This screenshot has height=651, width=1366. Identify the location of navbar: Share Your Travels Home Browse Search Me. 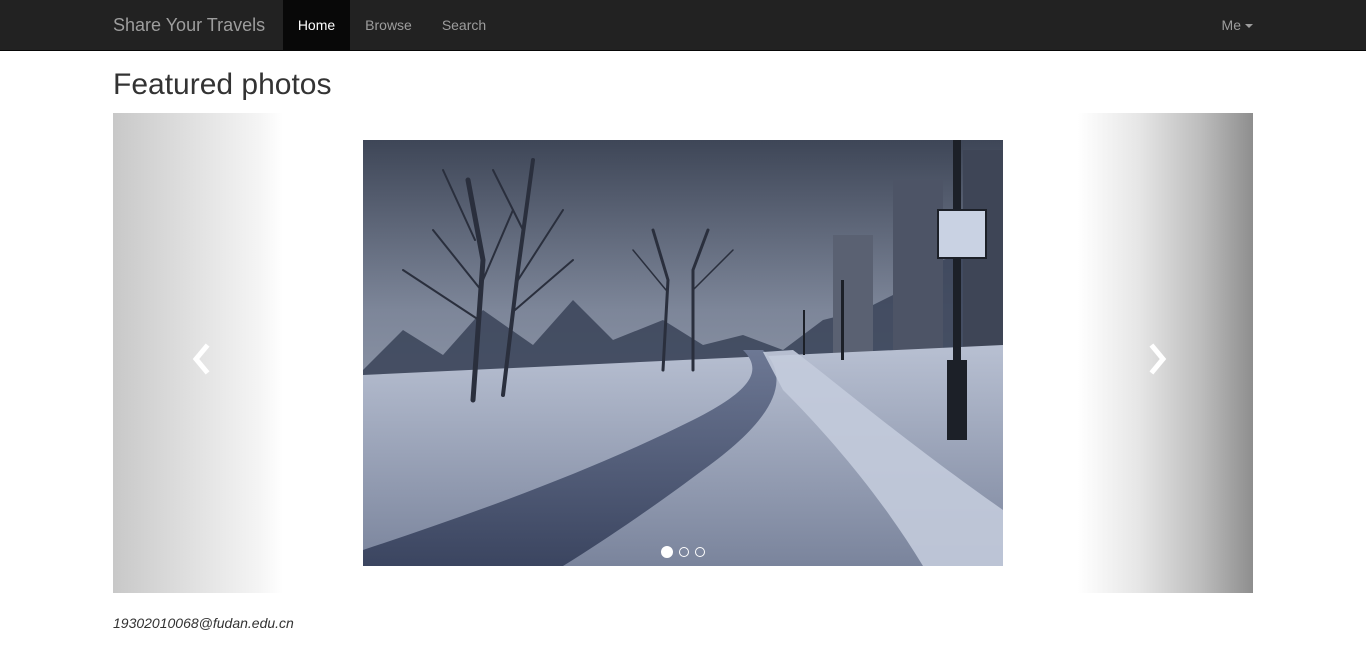
(683, 25).